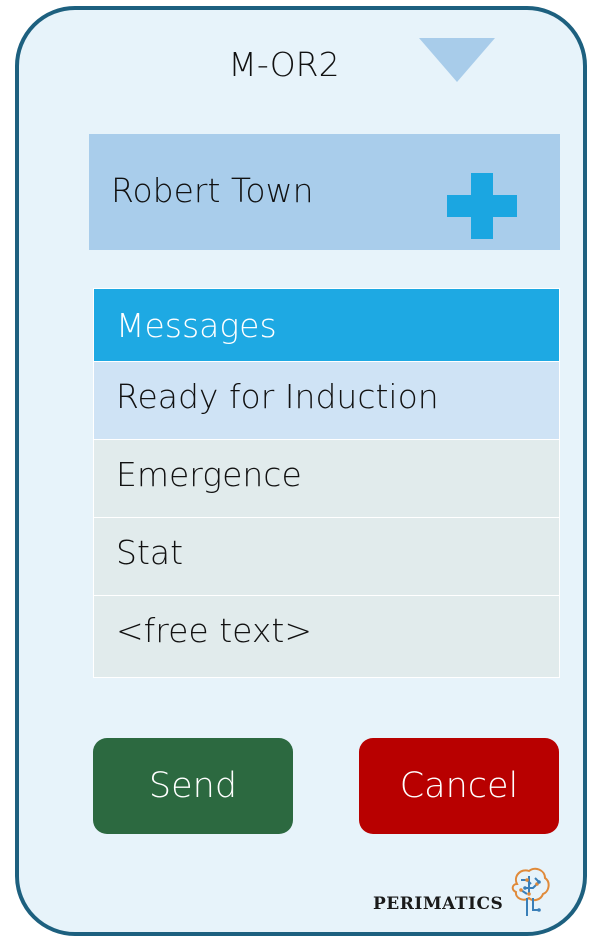  I want to click on message-item-label: Stat, so click(150, 552).